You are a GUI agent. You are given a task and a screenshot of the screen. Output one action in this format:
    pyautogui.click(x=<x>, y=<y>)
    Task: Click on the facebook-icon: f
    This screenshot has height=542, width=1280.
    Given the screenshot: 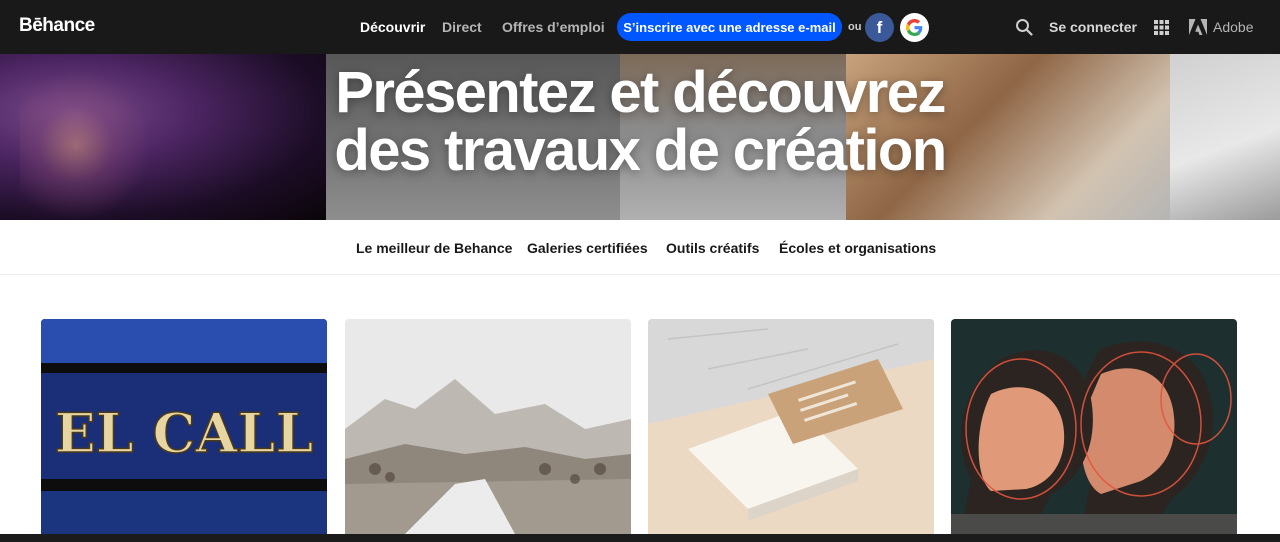 What is the action you would take?
    pyautogui.click(x=879, y=27)
    